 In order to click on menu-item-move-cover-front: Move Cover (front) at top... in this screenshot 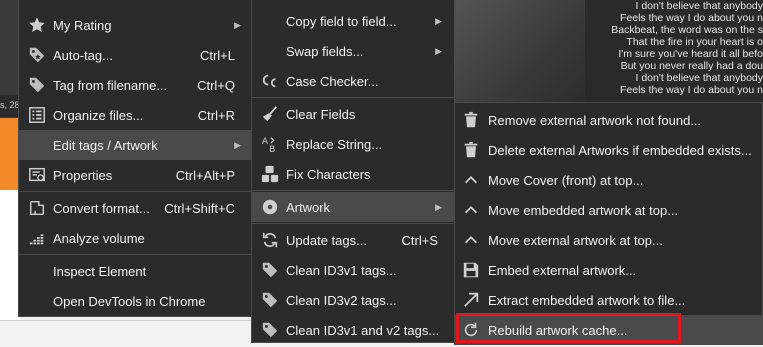, I will do `click(608, 180)`.